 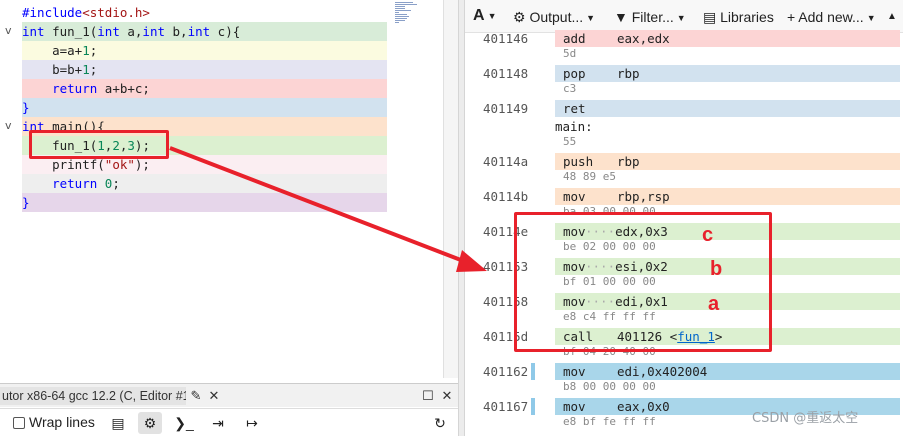 I want to click on filter-menu-button: ▼ Filter... ▼, so click(x=650, y=17).